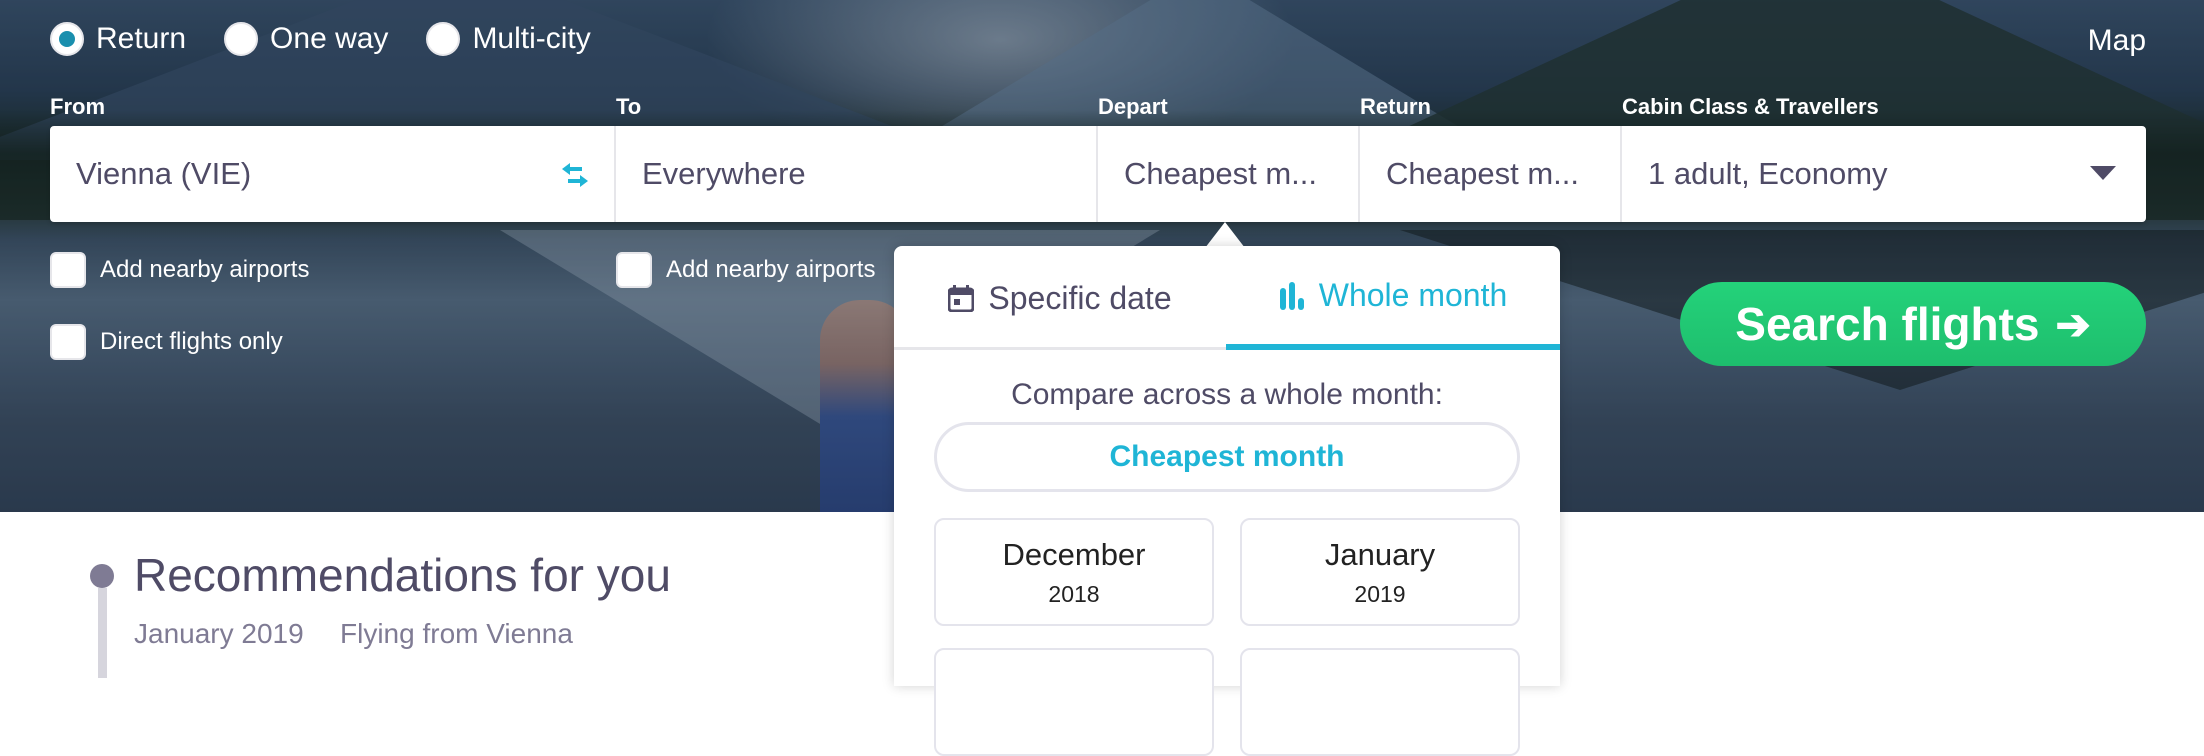 The width and height of the screenshot is (2204, 756). What do you see at coordinates (1080, 297) in the screenshot?
I see `tab-label: Specific date` at bounding box center [1080, 297].